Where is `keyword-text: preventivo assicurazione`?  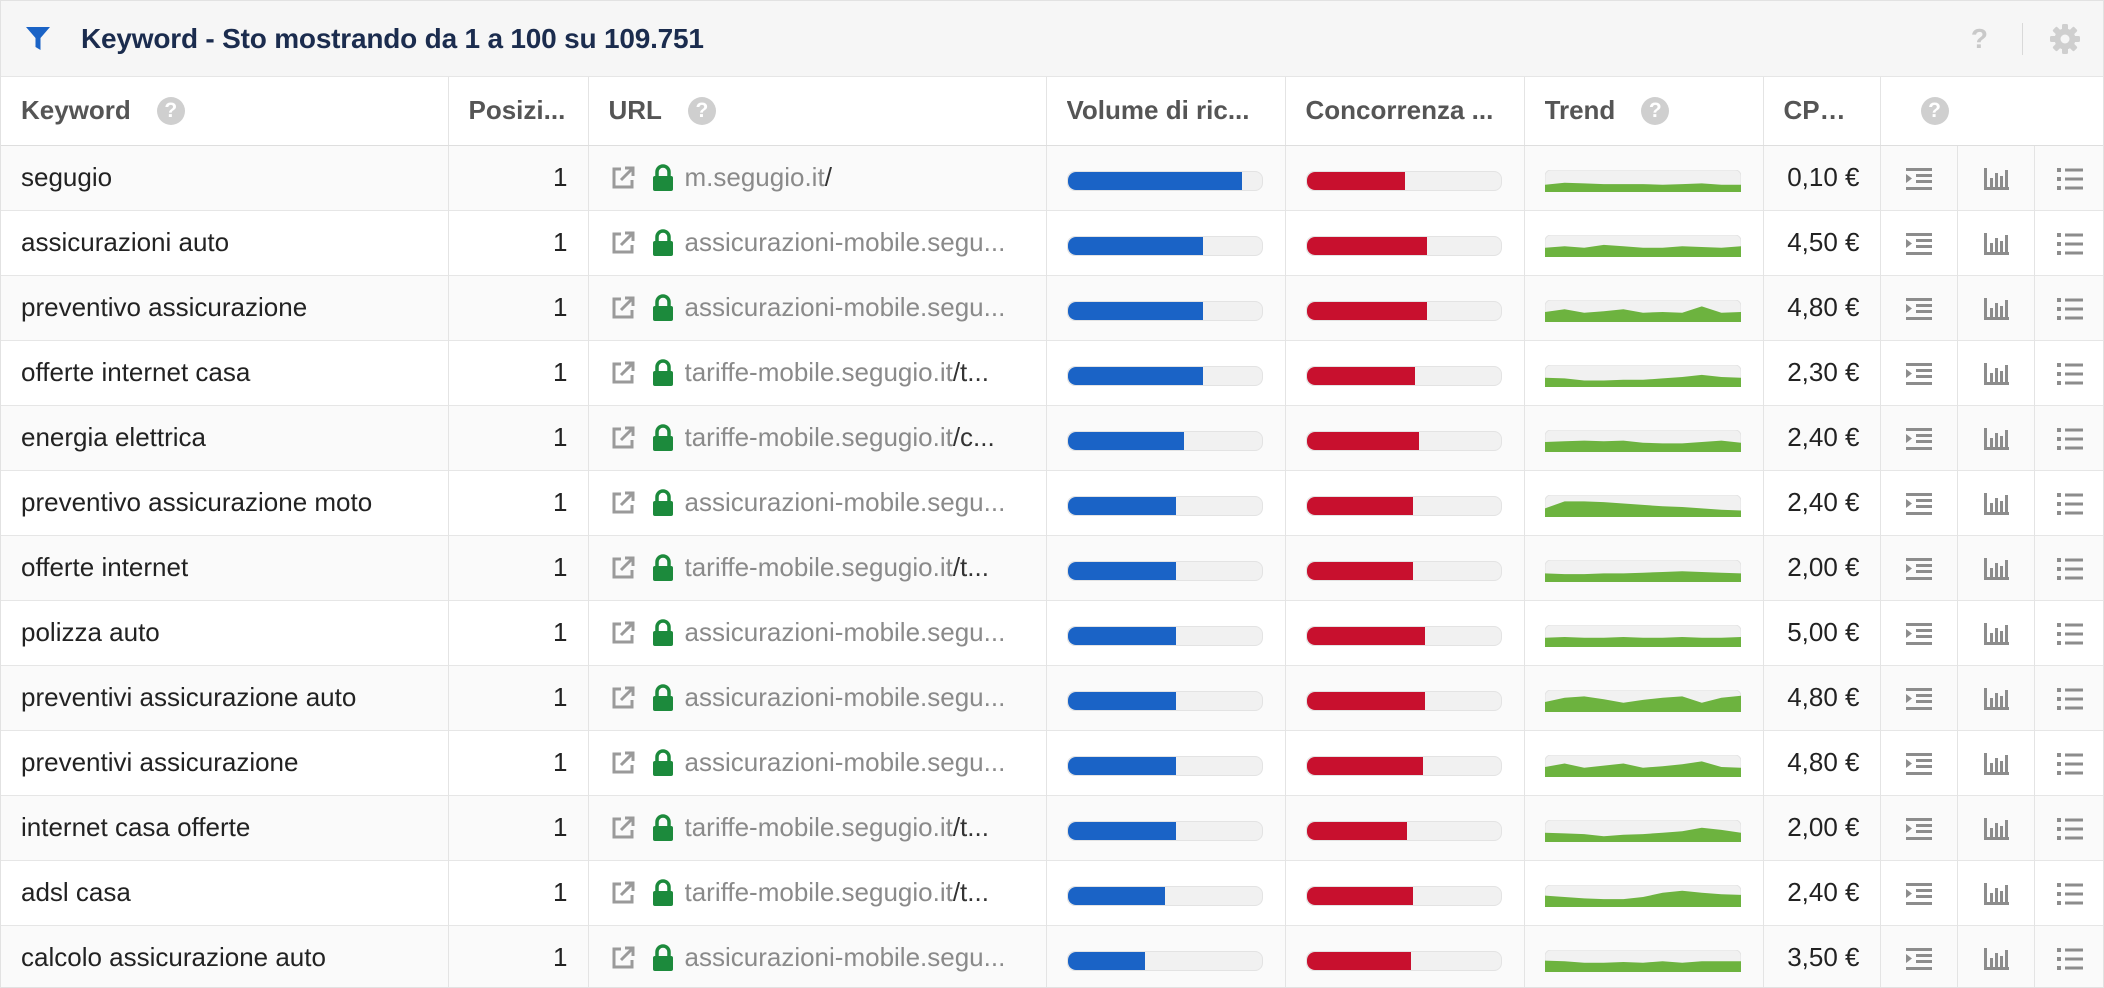
keyword-text: preventivo assicurazione is located at coordinates (164, 307).